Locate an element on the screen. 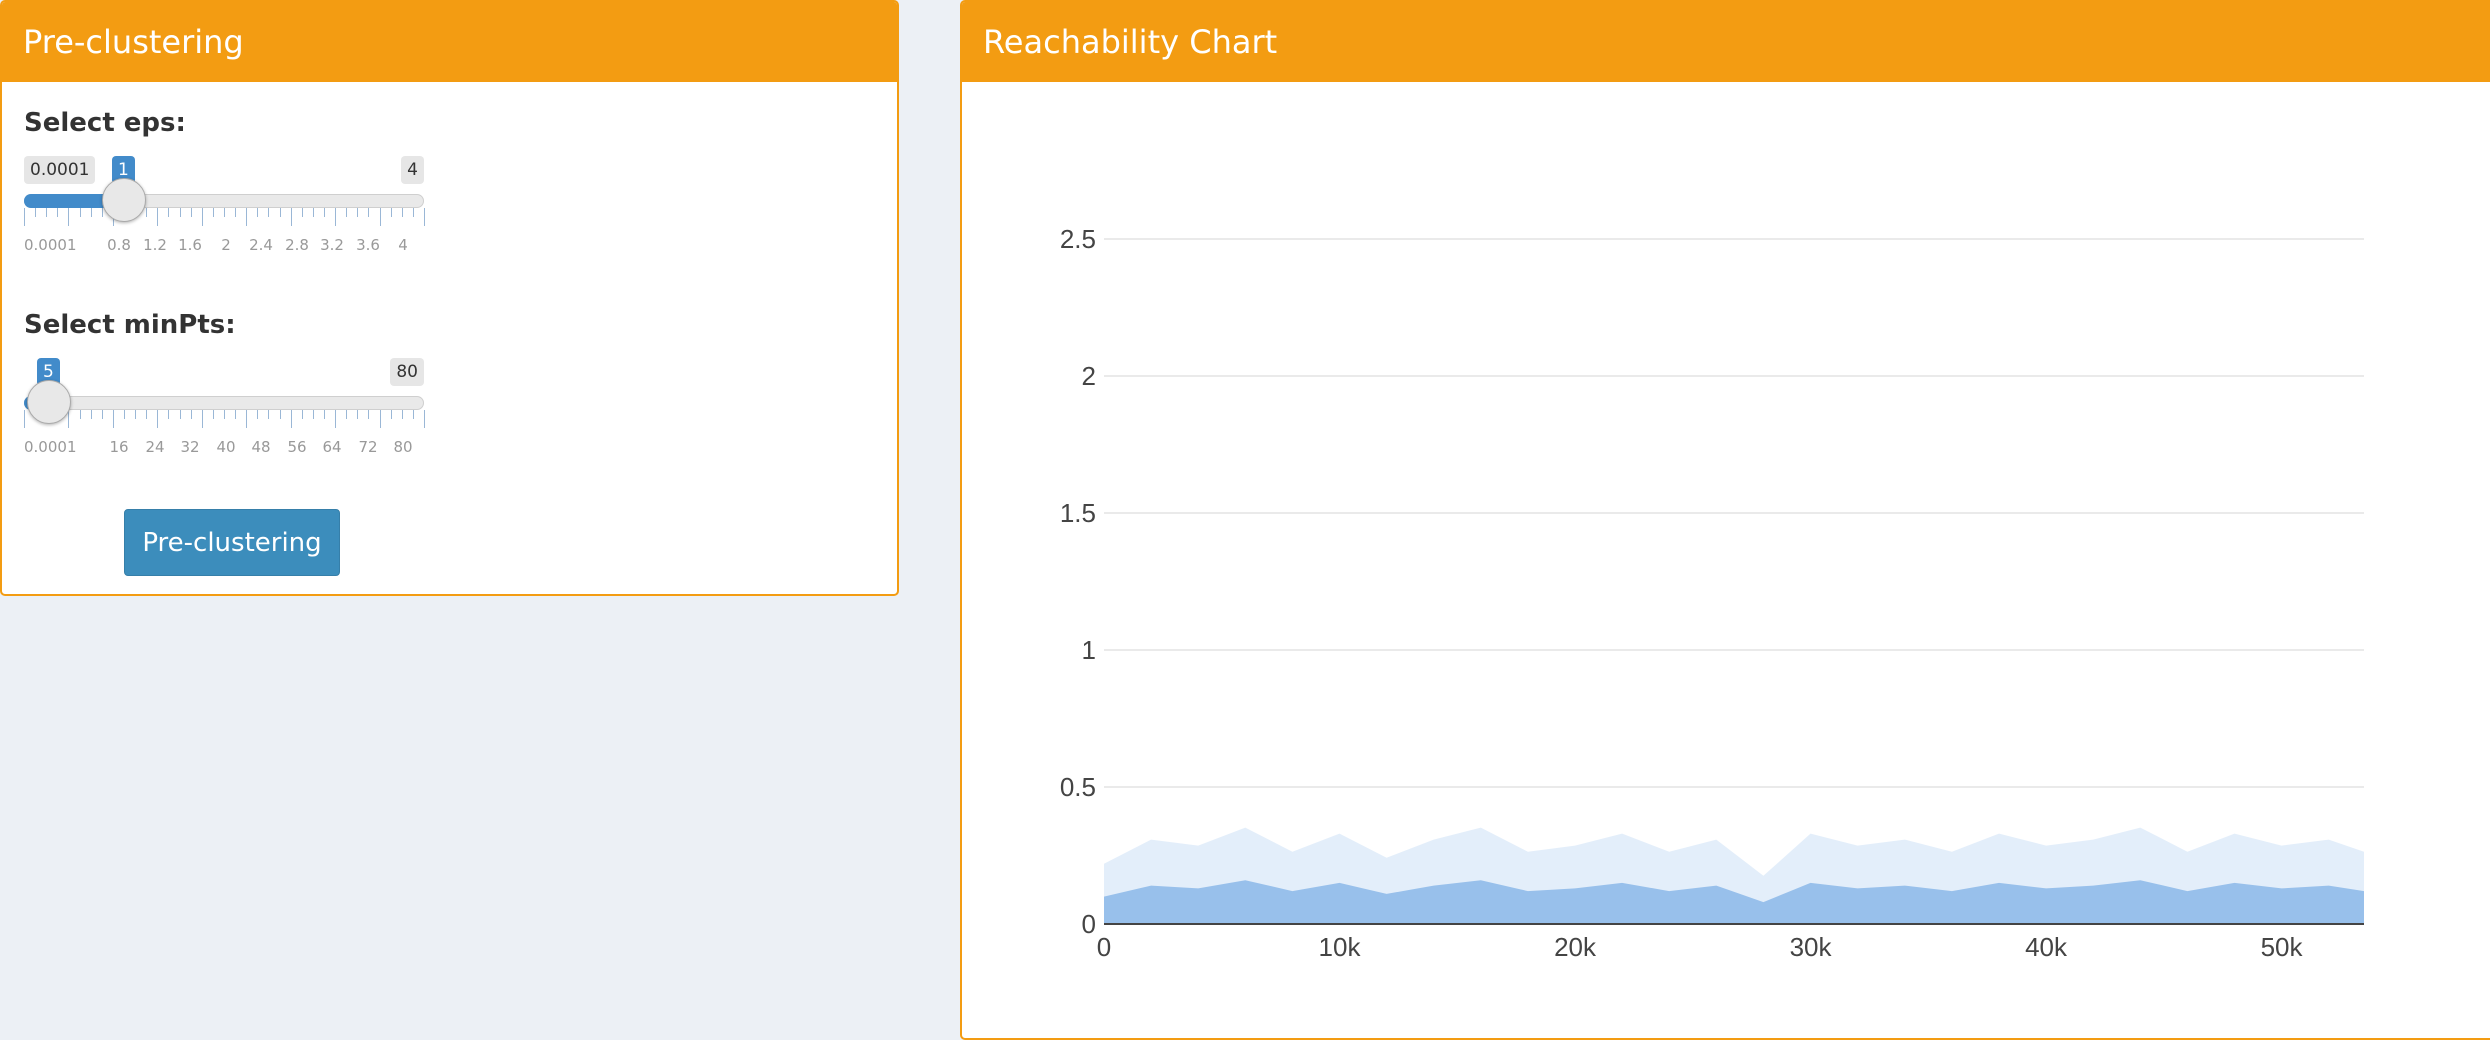 The image size is (2490, 1040). eps-slider-handle is located at coordinates (124, 200).